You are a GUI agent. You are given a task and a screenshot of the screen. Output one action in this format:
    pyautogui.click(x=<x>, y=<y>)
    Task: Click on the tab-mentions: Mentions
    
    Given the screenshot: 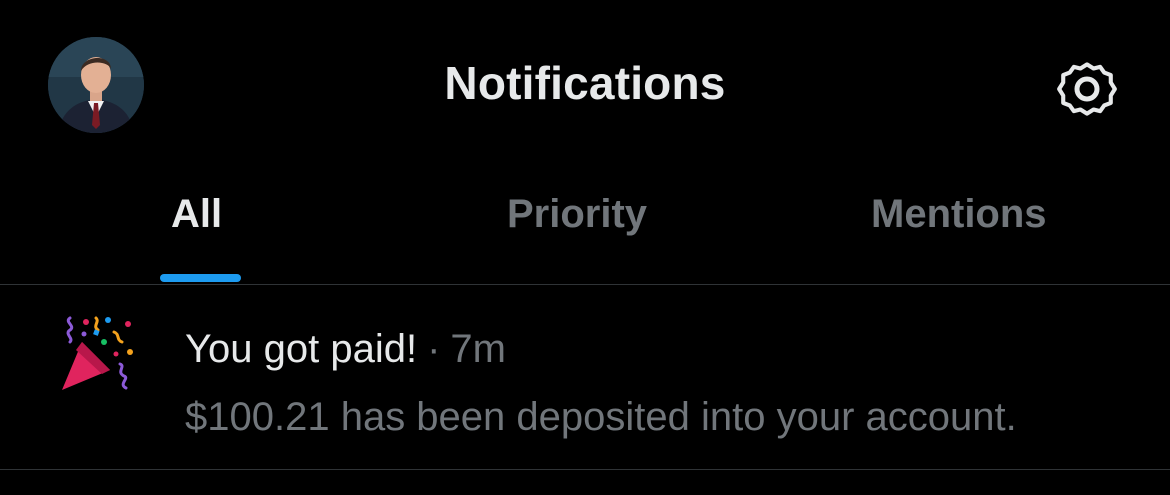 What is the action you would take?
    pyautogui.click(x=959, y=214)
    